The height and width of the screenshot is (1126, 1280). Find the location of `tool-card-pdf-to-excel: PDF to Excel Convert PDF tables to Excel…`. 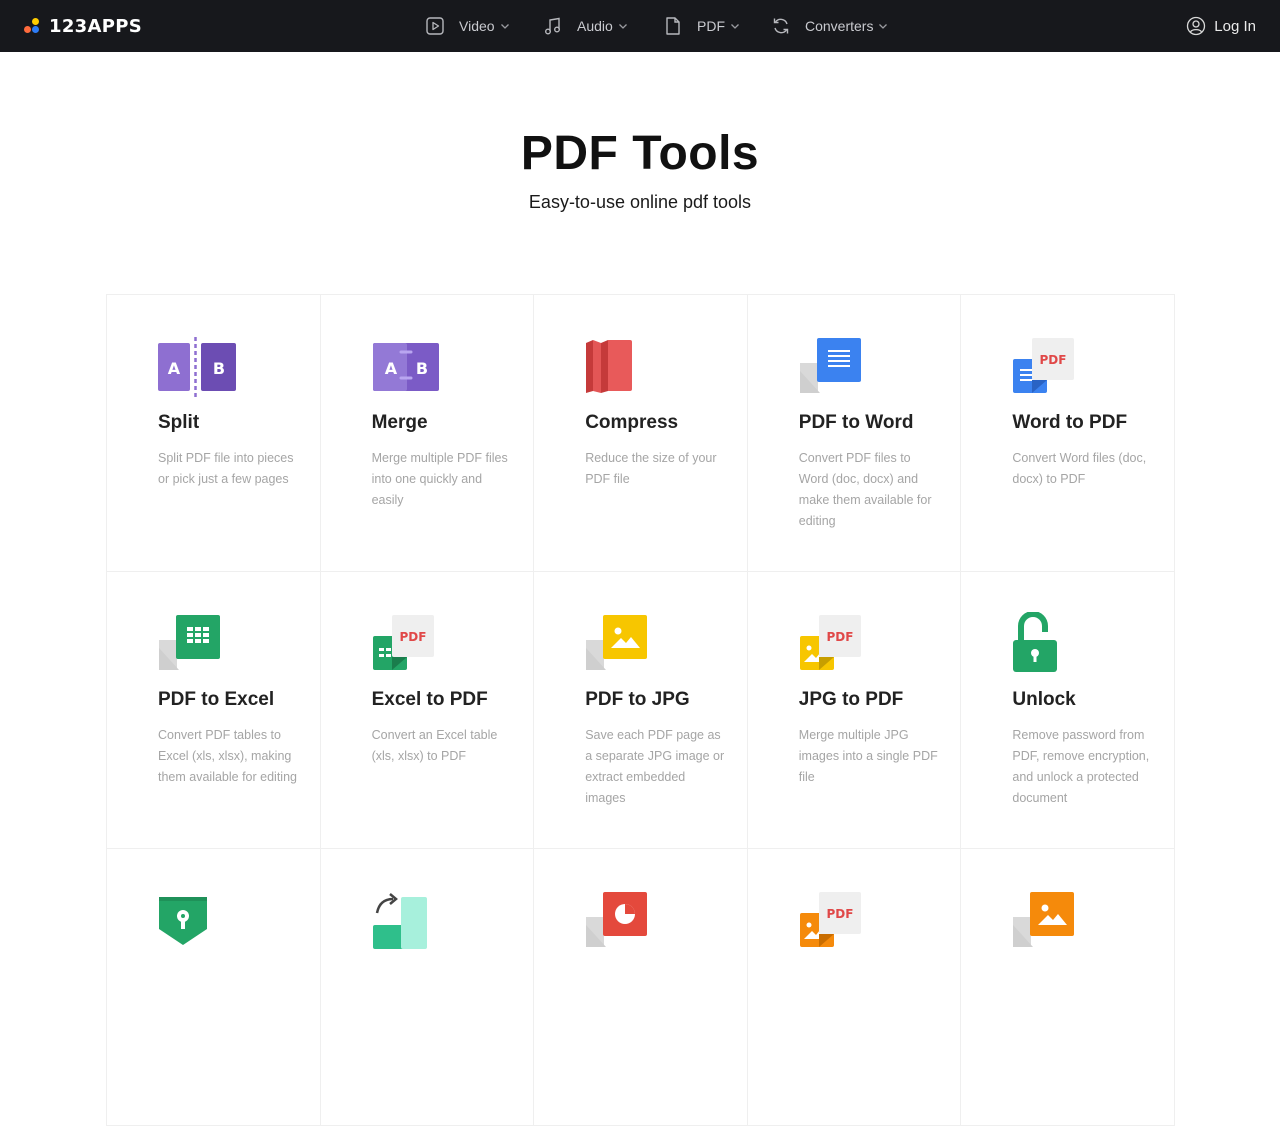

tool-card-pdf-to-excel: PDF to Excel Convert PDF tables to Excel… is located at coordinates (214, 710).